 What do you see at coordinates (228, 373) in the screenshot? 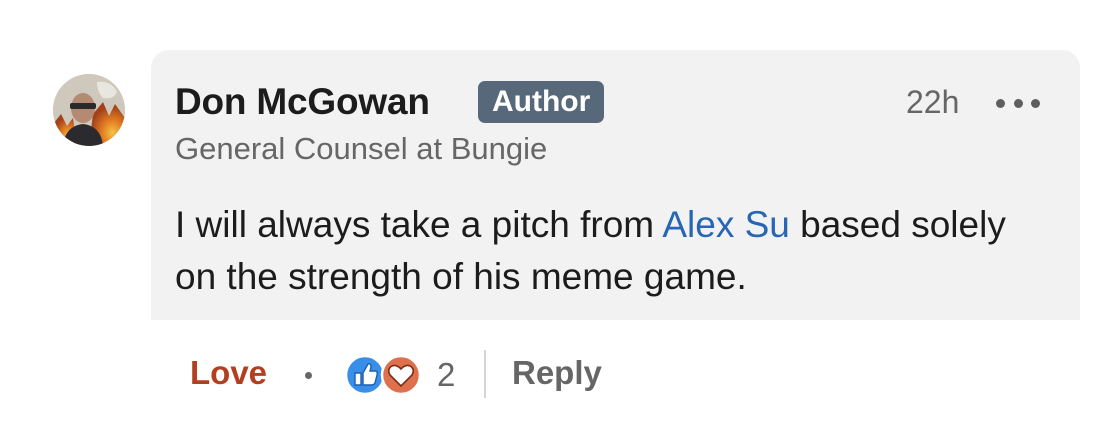
I see `love-reaction-button: Love` at bounding box center [228, 373].